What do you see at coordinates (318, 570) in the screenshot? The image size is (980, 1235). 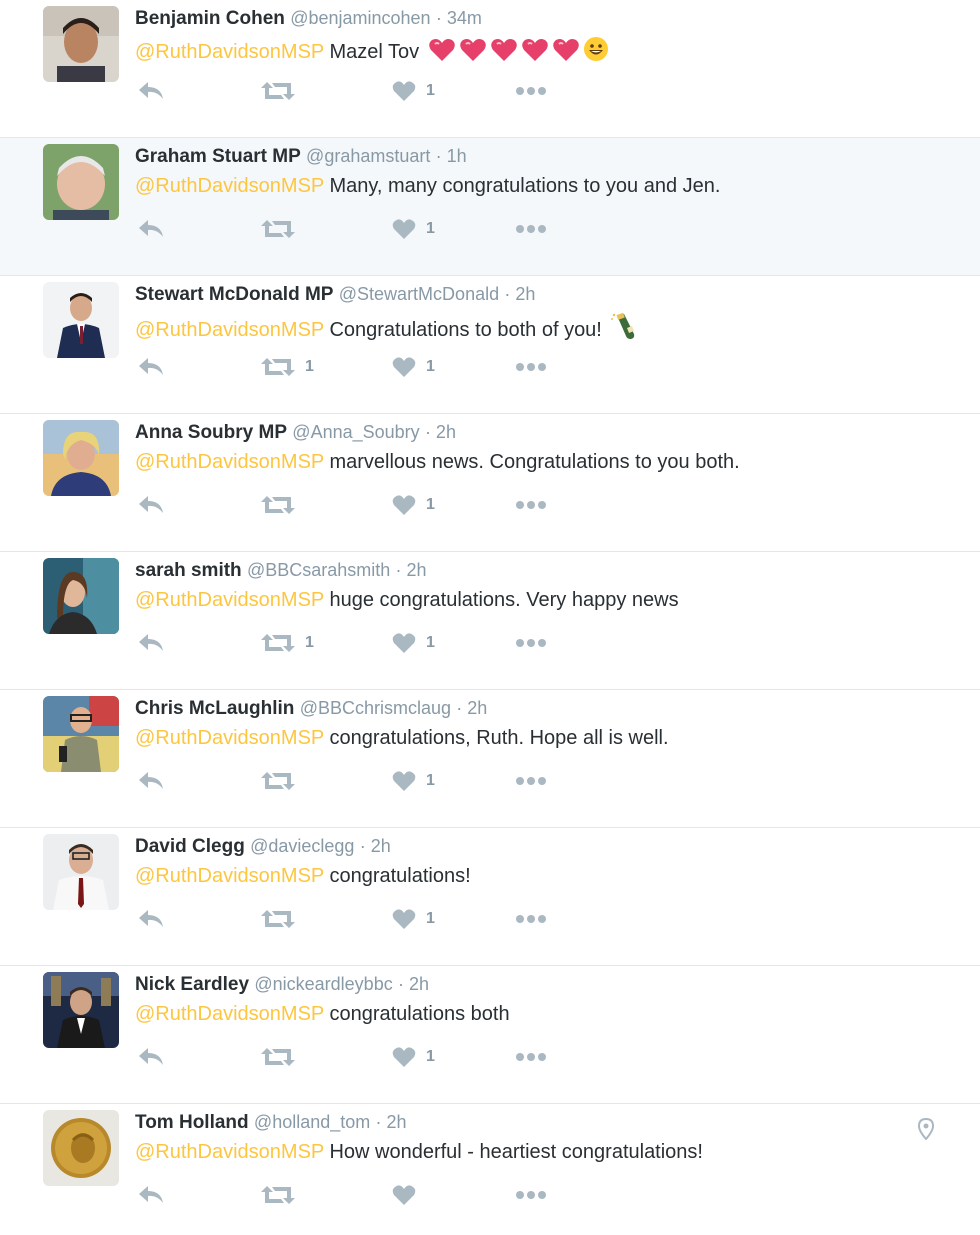 I see `user-handle: @BBCsarahsmith` at bounding box center [318, 570].